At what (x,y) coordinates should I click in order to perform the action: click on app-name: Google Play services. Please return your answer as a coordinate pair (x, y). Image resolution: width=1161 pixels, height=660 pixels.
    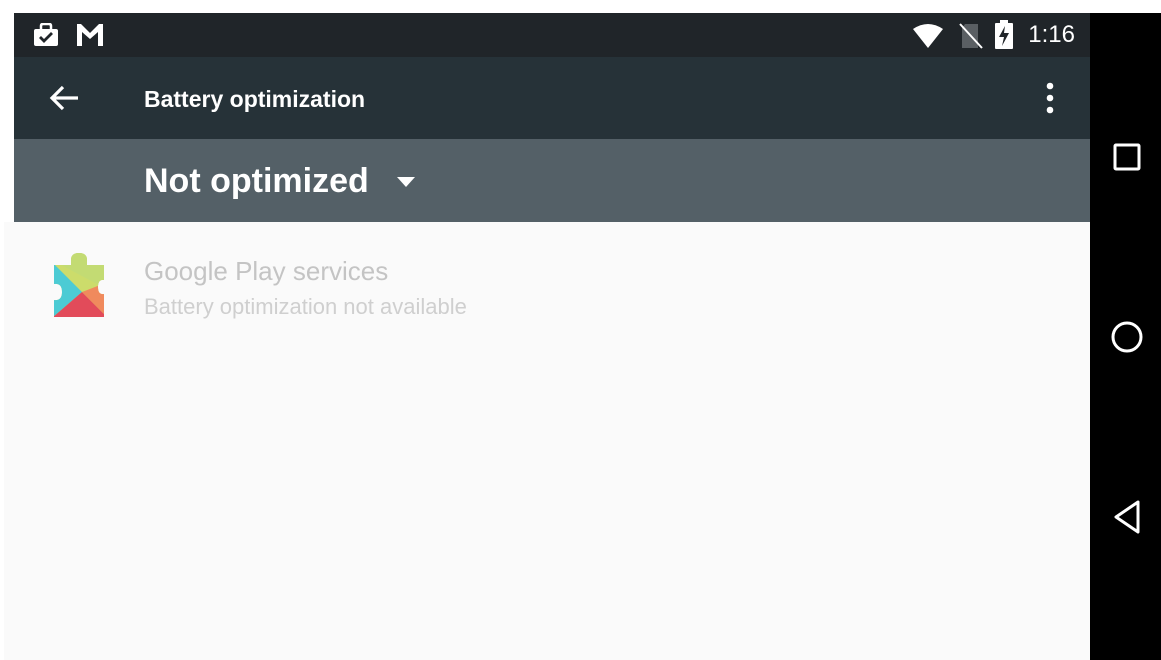
    Looking at the image, I should click on (266, 271).